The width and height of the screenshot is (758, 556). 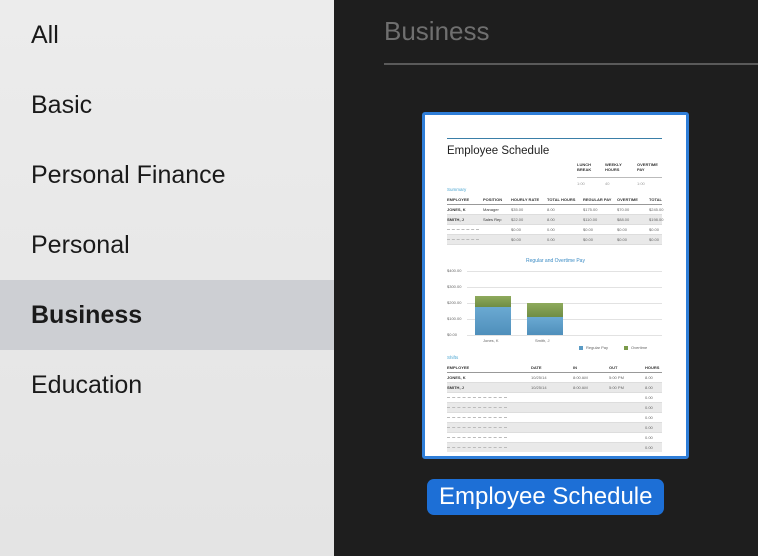 I want to click on preview-summary-tag: Summary, so click(x=457, y=189).